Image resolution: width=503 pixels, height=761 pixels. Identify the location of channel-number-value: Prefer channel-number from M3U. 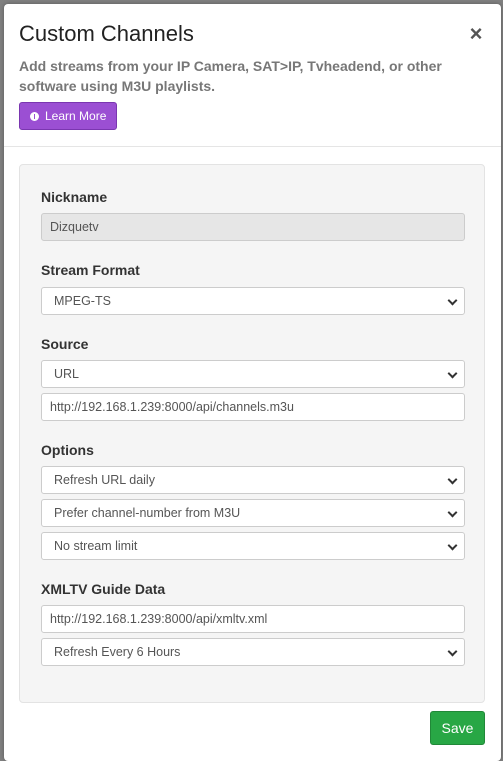
(147, 513).